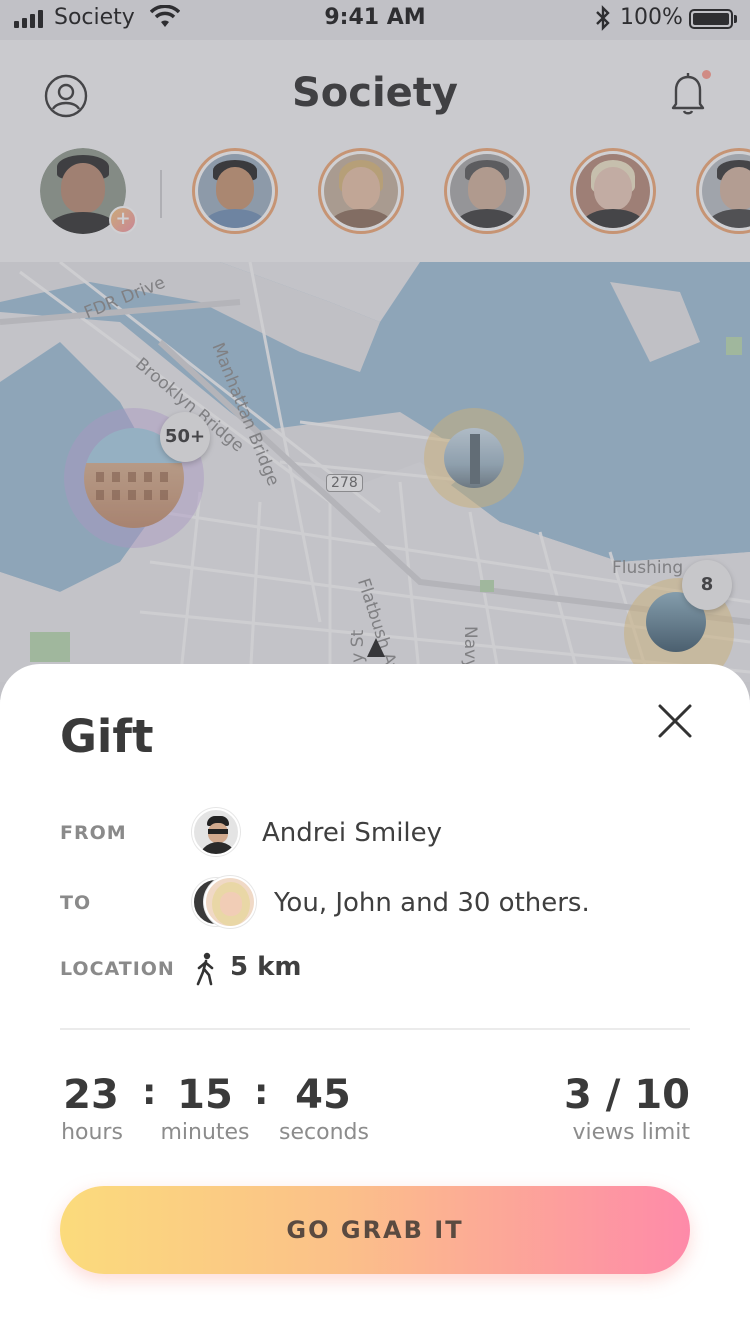  What do you see at coordinates (216, 832) in the screenshot?
I see `sender-avatar` at bounding box center [216, 832].